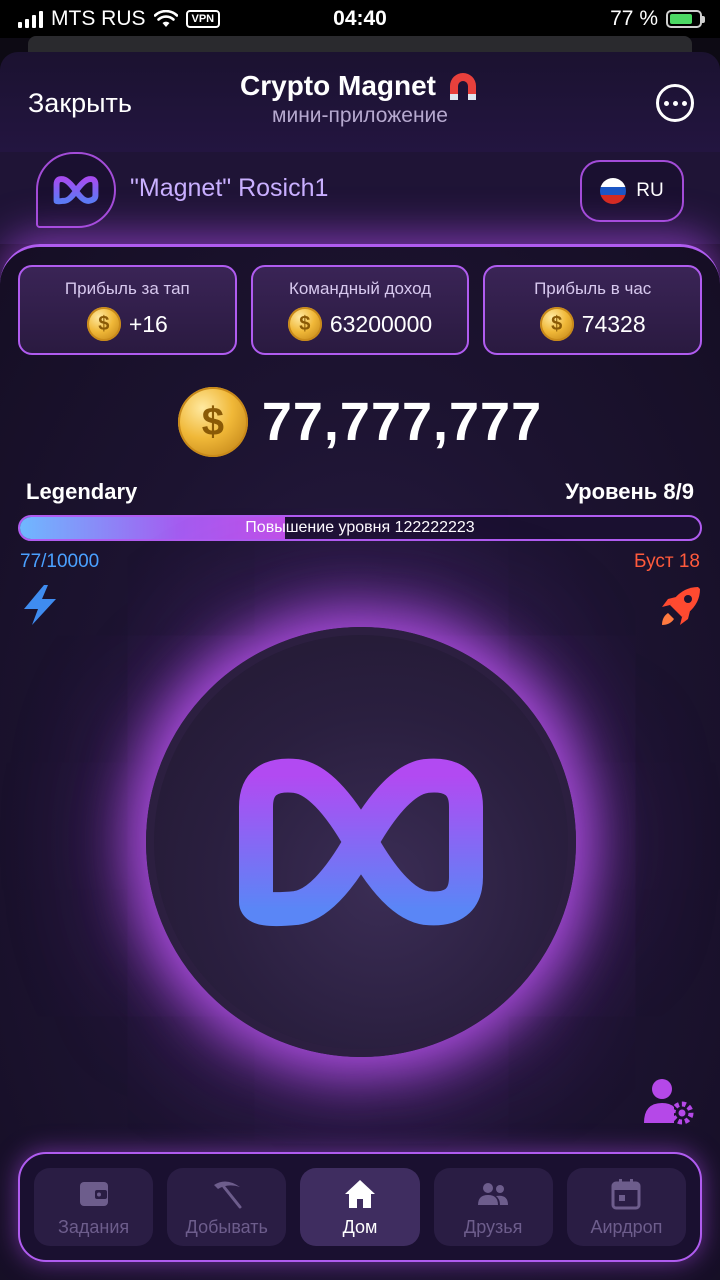 The image size is (720, 1280). Describe the element at coordinates (613, 191) in the screenshot. I see `russia-flag-icon` at that location.